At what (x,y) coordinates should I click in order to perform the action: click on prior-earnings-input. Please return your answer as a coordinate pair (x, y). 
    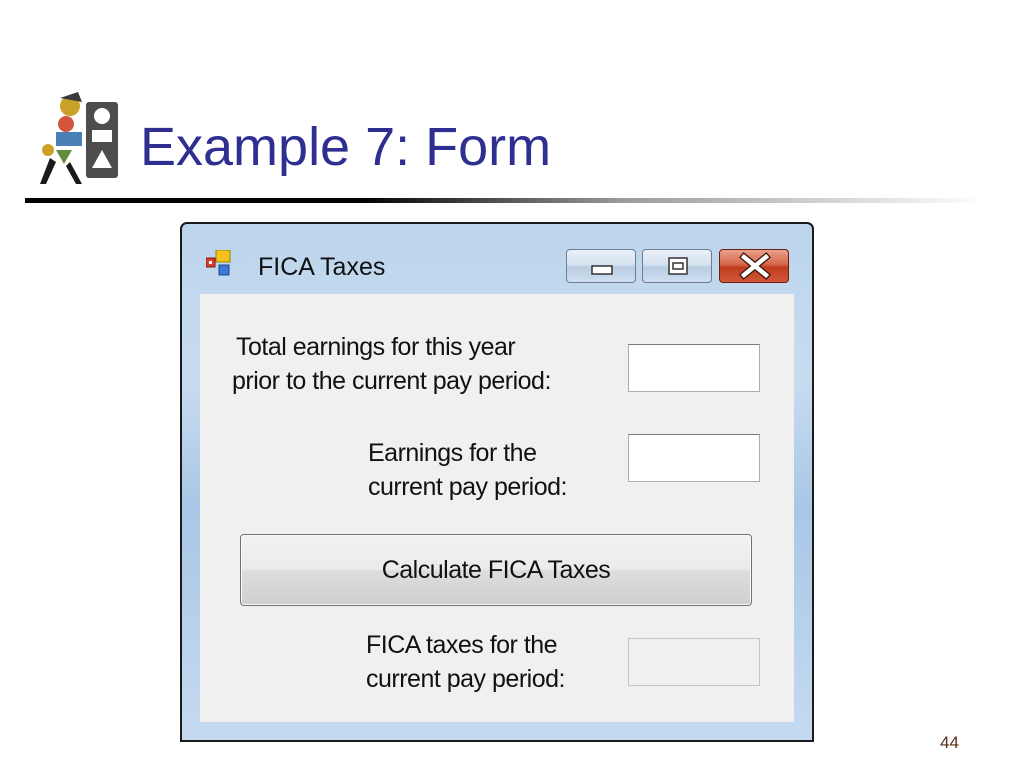
    Looking at the image, I should click on (694, 368).